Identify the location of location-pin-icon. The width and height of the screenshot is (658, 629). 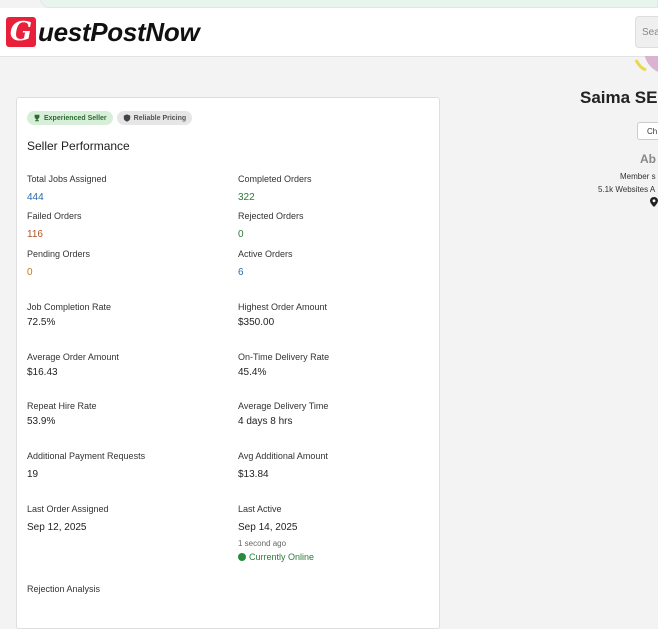
(654, 202).